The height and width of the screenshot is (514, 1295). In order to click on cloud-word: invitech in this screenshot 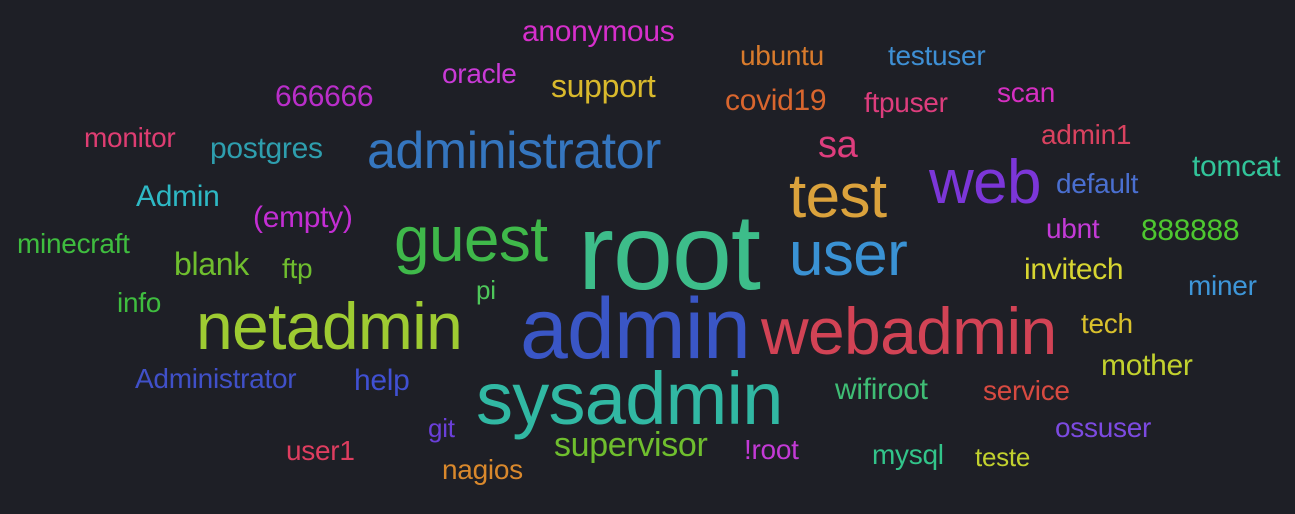, I will do `click(1074, 269)`.